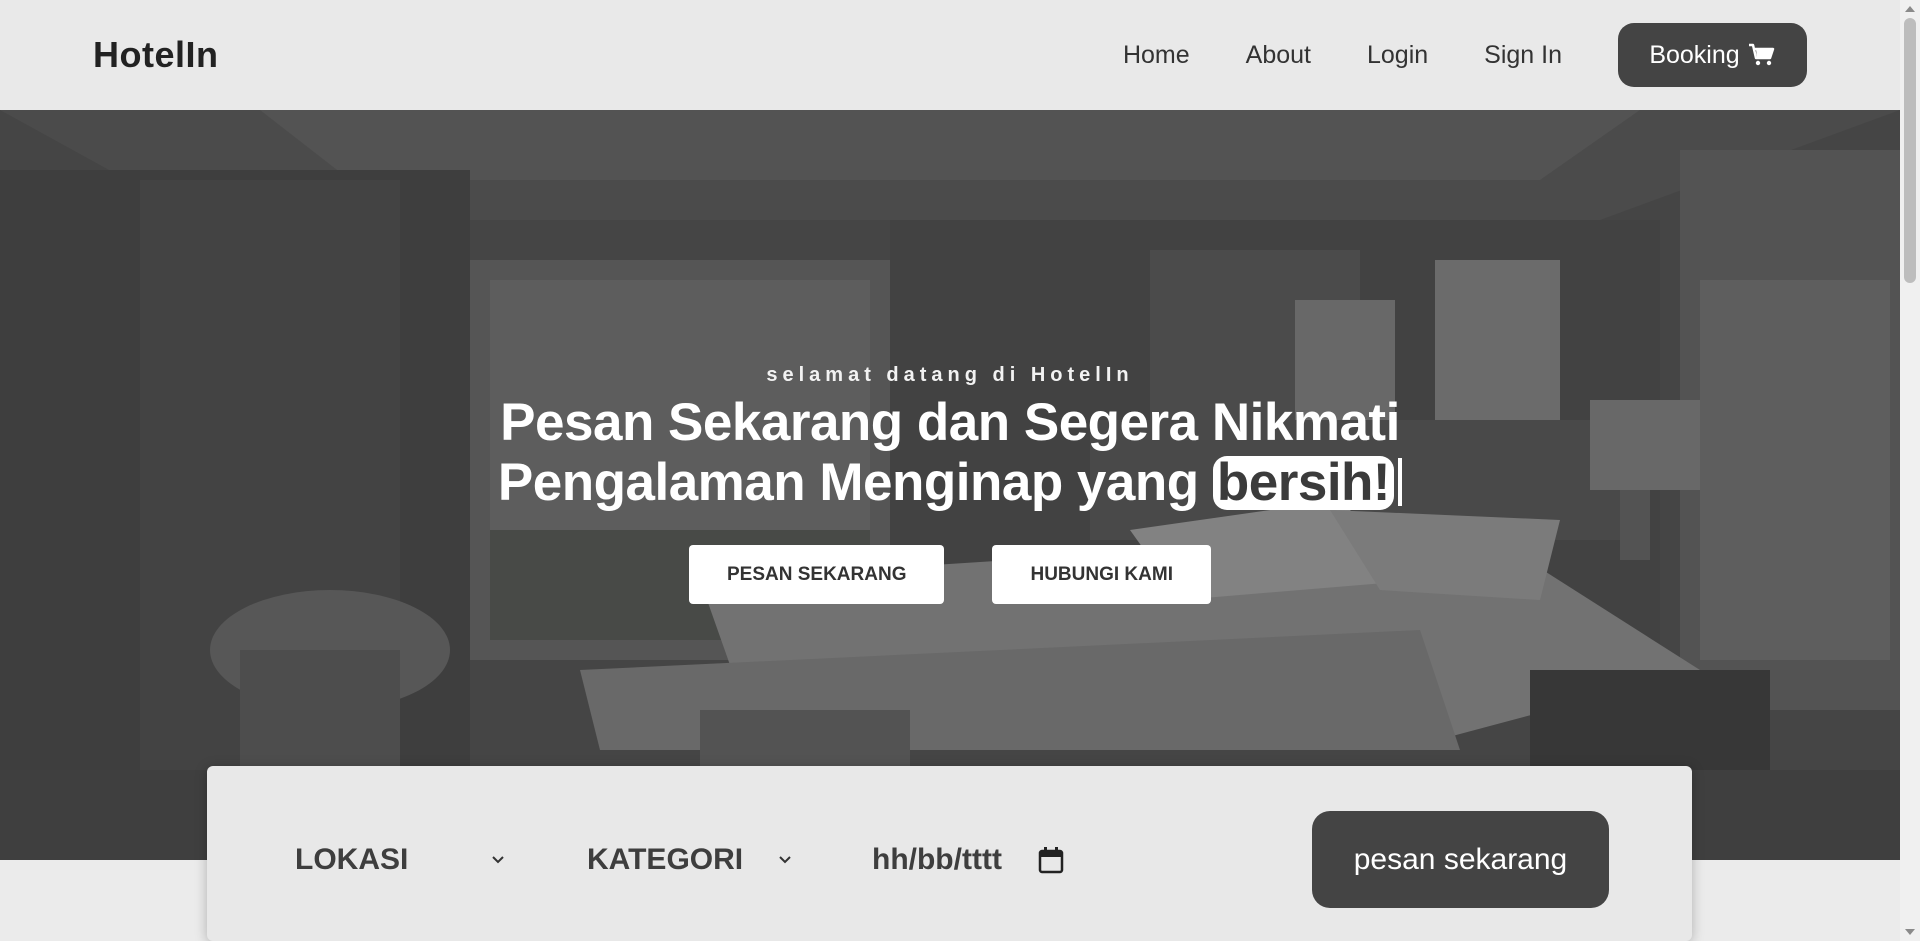  What do you see at coordinates (1101, 574) in the screenshot?
I see `contact-us-button: HUBUNGI KAMI` at bounding box center [1101, 574].